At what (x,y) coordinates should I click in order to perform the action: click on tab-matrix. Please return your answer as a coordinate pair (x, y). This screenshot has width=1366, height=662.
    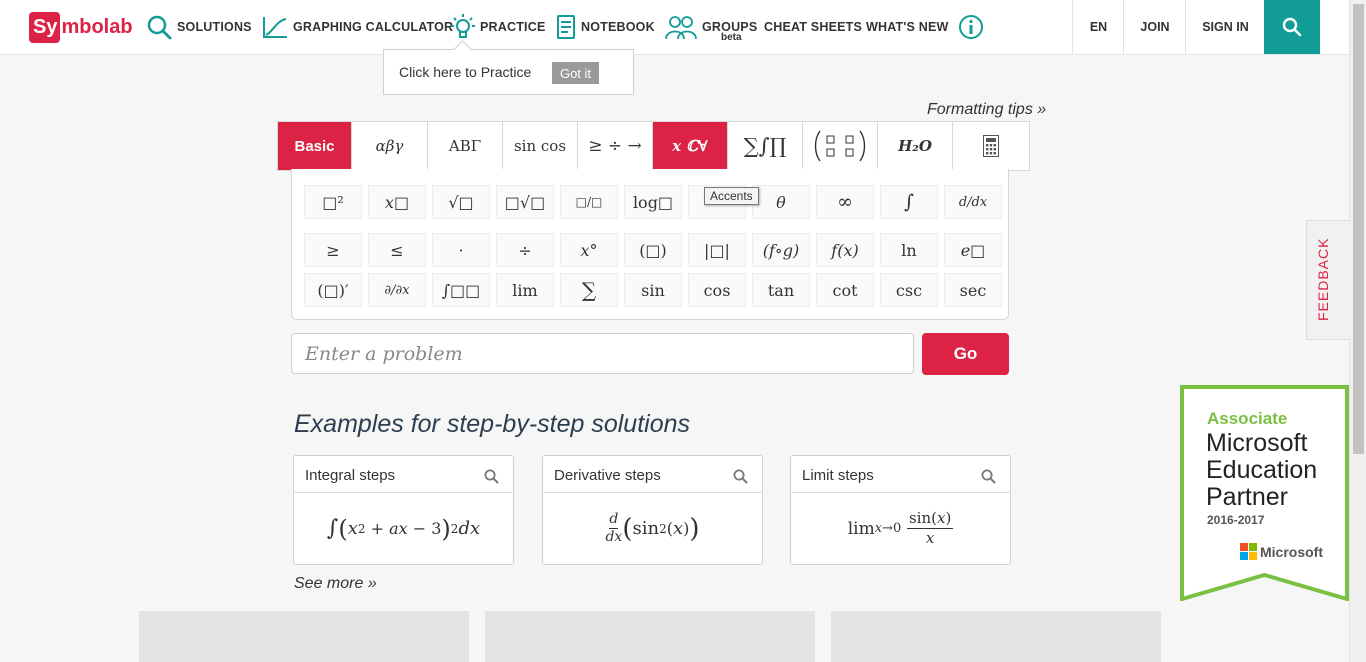
    Looking at the image, I should click on (840, 146).